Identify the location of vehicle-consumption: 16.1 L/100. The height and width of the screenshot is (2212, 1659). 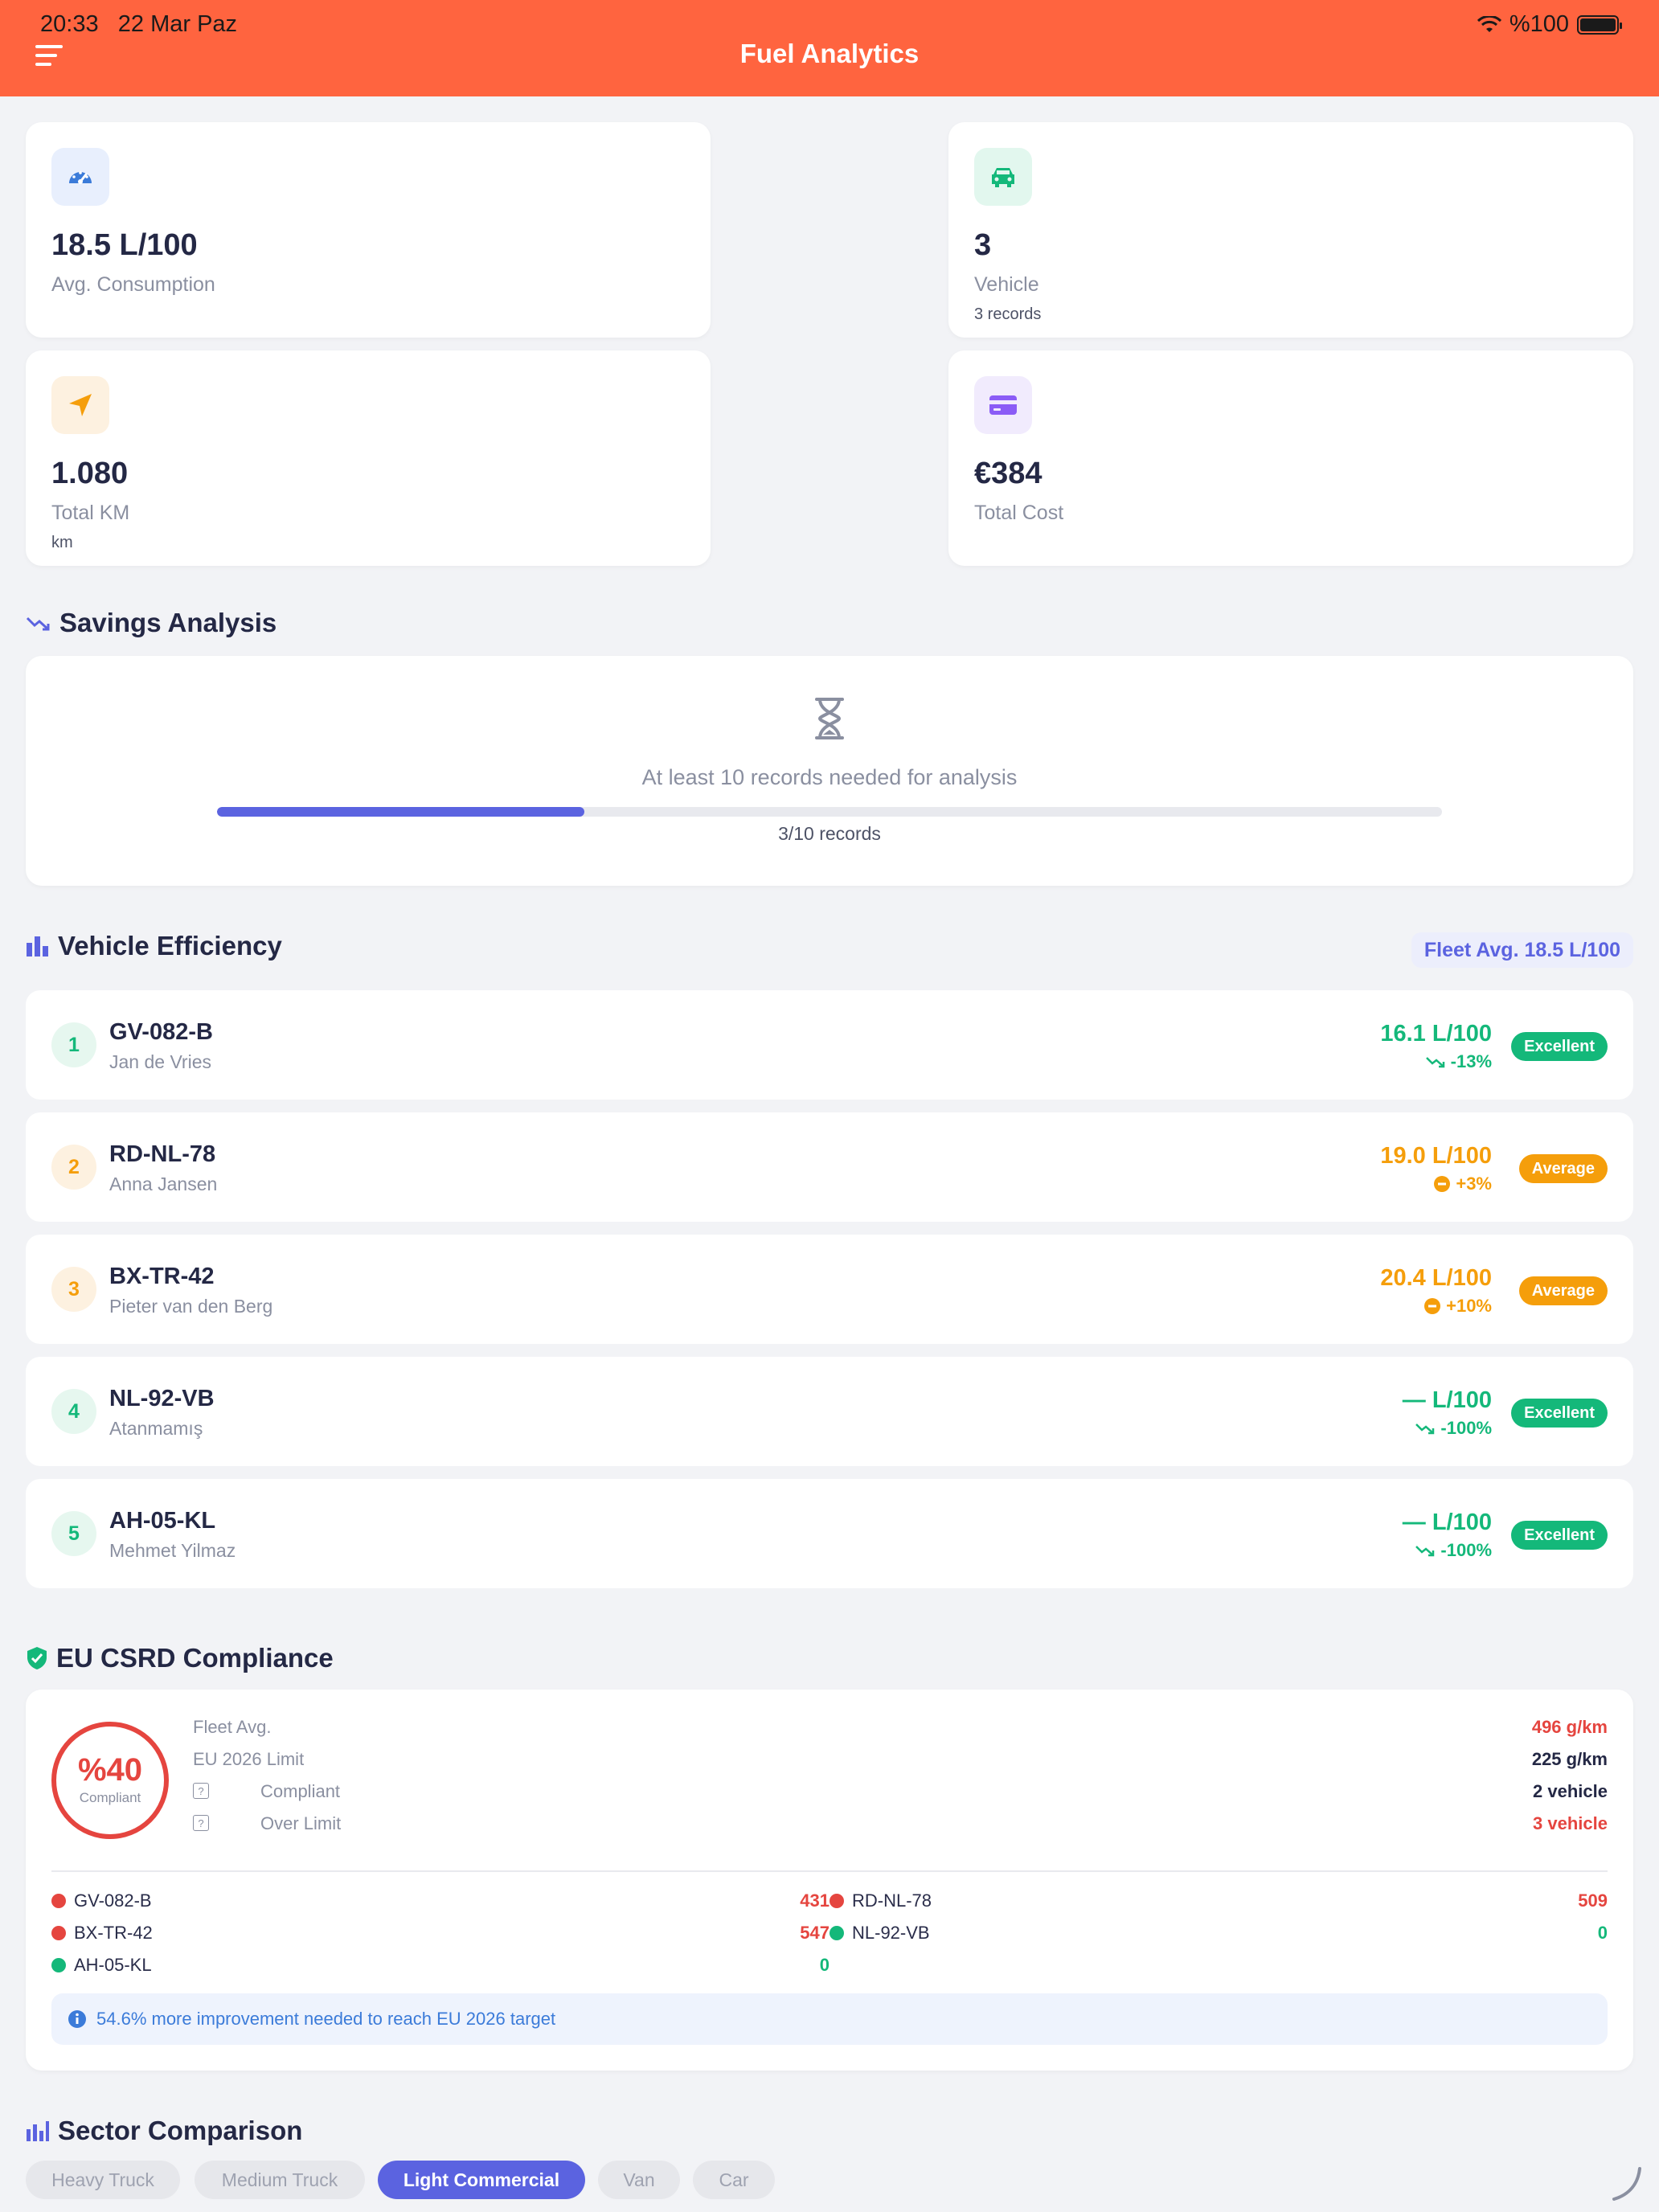
(1436, 1034).